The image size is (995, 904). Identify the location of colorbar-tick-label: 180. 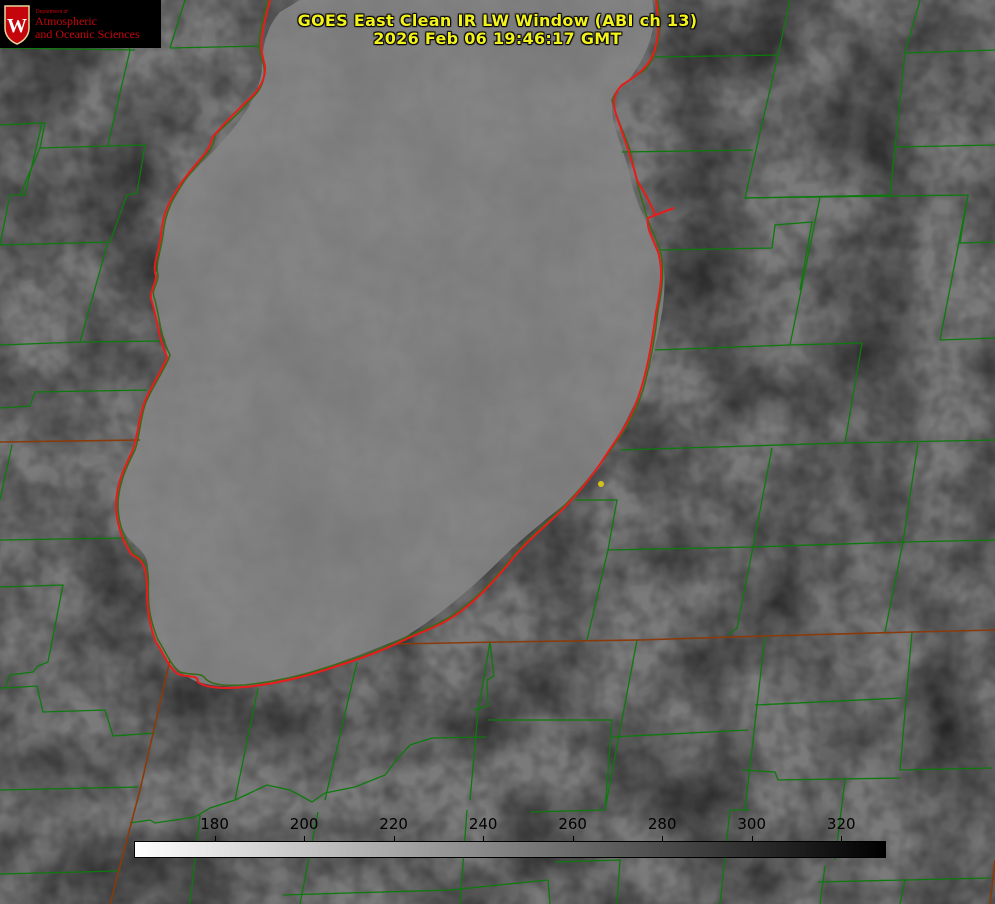
(214, 824).